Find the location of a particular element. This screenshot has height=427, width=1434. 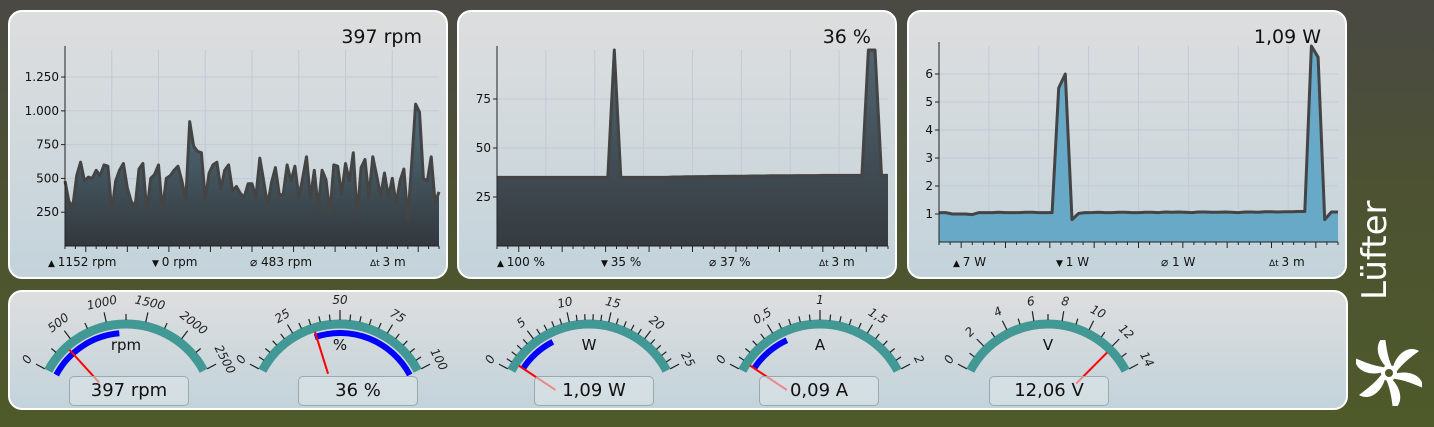

y-tick-label: 5 is located at coordinates (929, 102).